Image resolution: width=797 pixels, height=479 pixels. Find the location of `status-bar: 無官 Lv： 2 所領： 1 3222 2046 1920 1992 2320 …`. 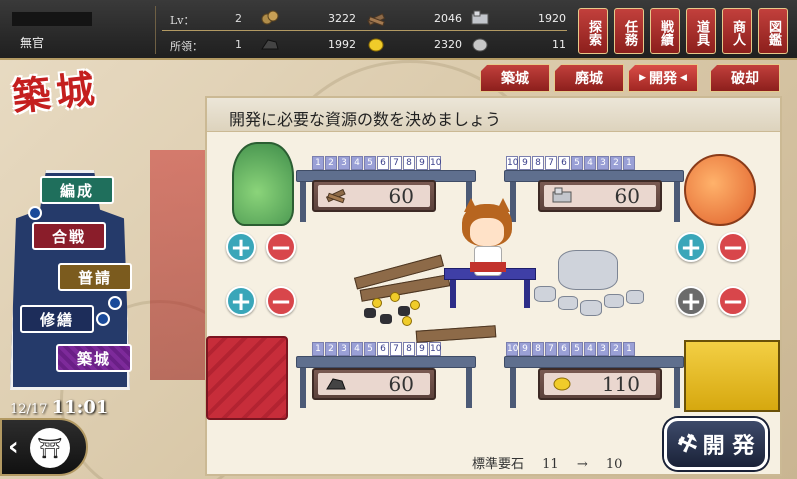

status-bar: 無官 Lv： 2 所領： 1 3222 2046 1920 1992 2320 … is located at coordinates (398, 30).